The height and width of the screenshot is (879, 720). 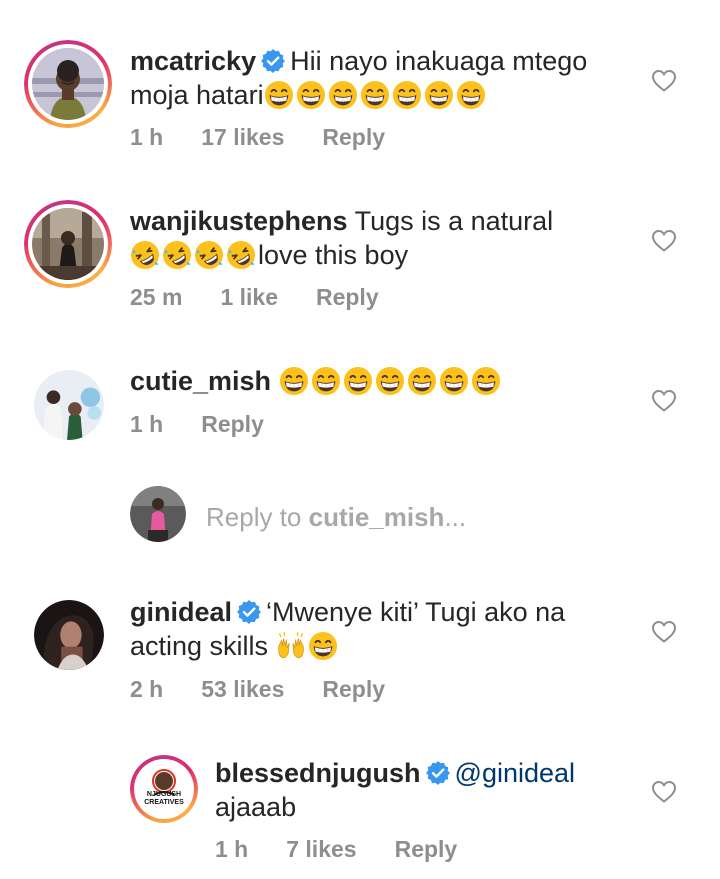 I want to click on reply-button: Reply, so click(x=426, y=849).